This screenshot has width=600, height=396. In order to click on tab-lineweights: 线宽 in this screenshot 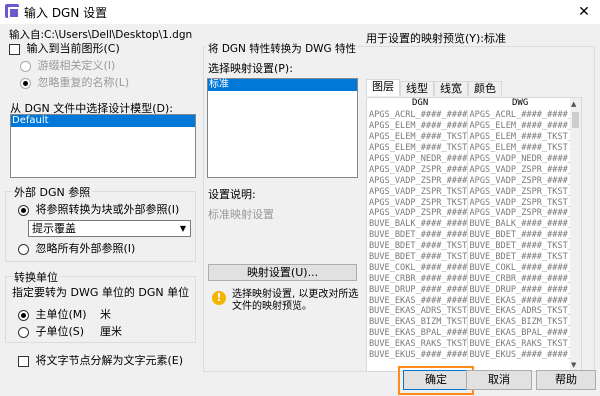, I will do `click(451, 88)`.